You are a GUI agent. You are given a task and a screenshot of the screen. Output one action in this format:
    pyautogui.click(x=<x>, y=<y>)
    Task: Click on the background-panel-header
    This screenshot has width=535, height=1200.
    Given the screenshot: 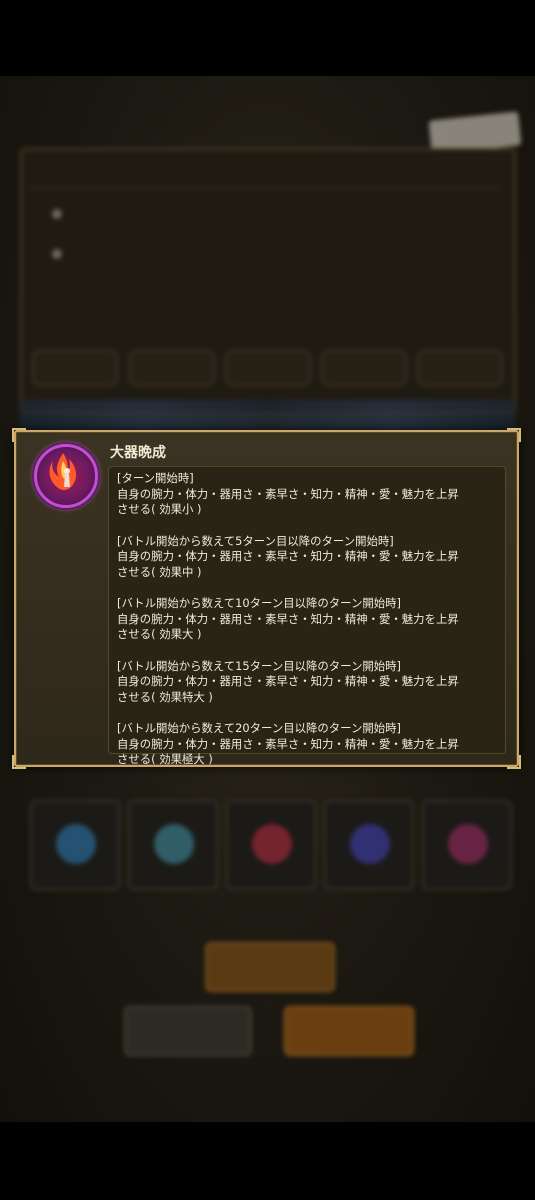 What is the action you would take?
    pyautogui.click(x=266, y=173)
    